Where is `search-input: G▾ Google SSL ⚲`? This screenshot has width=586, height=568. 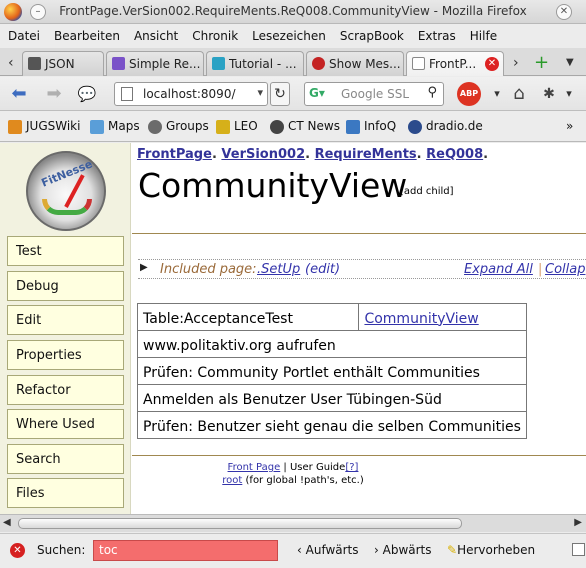
search-input: G▾ Google SSL ⚲ is located at coordinates (374, 94).